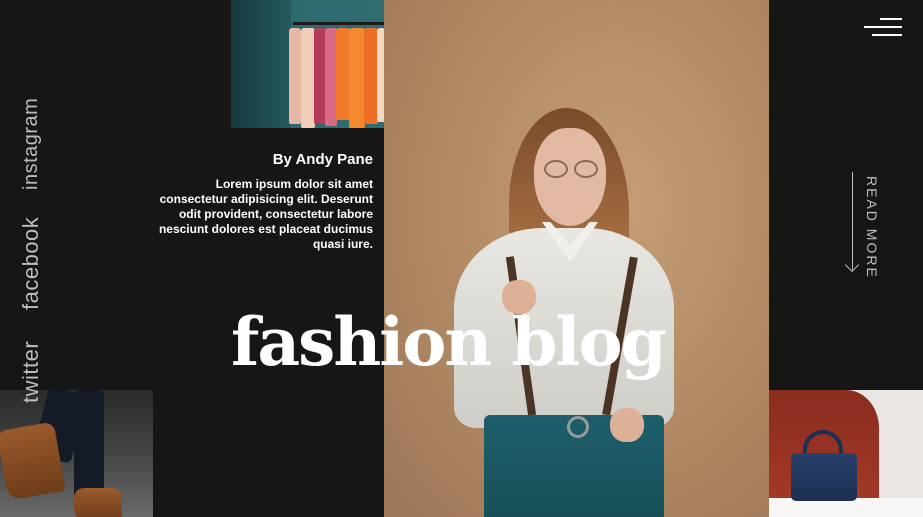 Image resolution: width=923 pixels, height=517 pixels. What do you see at coordinates (846, 453) in the screenshot?
I see `handbag-image` at bounding box center [846, 453].